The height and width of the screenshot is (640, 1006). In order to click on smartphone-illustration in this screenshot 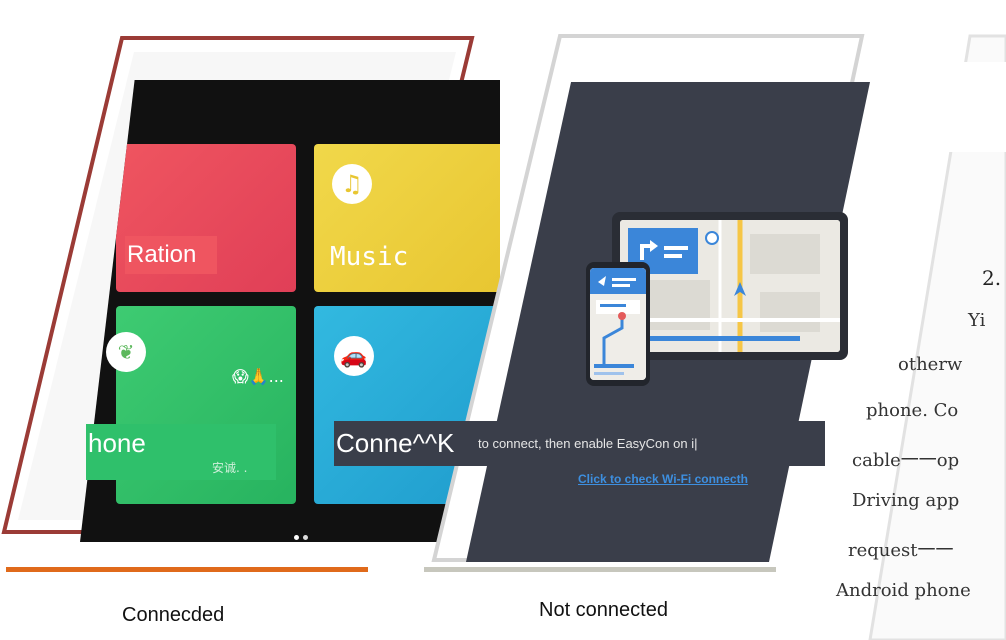, I will do `click(618, 324)`.